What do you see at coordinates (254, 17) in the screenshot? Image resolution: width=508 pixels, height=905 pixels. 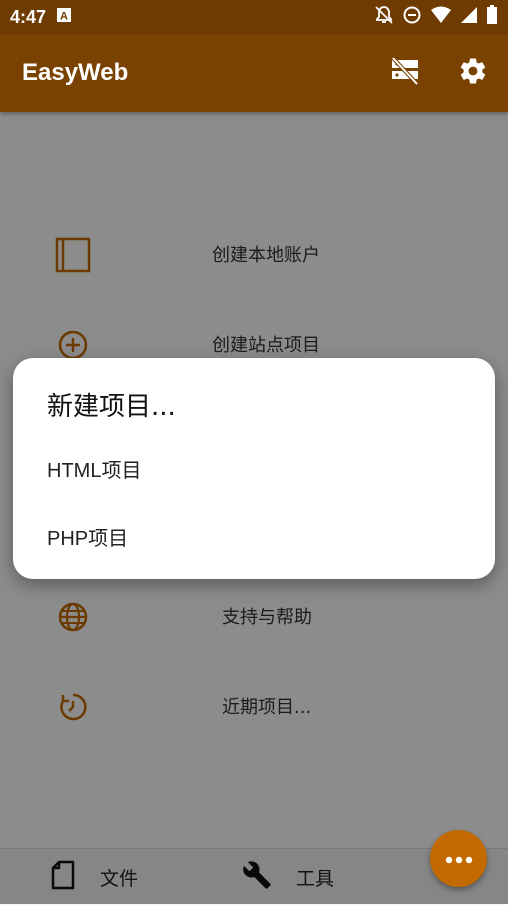 I see `status-bar: 4:47 A` at bounding box center [254, 17].